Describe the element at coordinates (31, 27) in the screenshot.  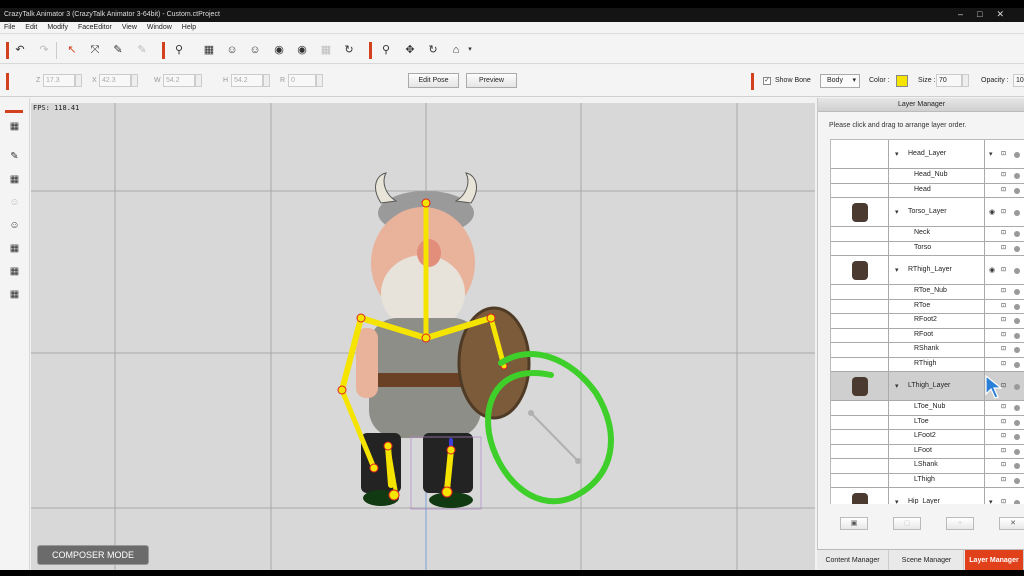
I see `menu-edit: Edit` at that location.